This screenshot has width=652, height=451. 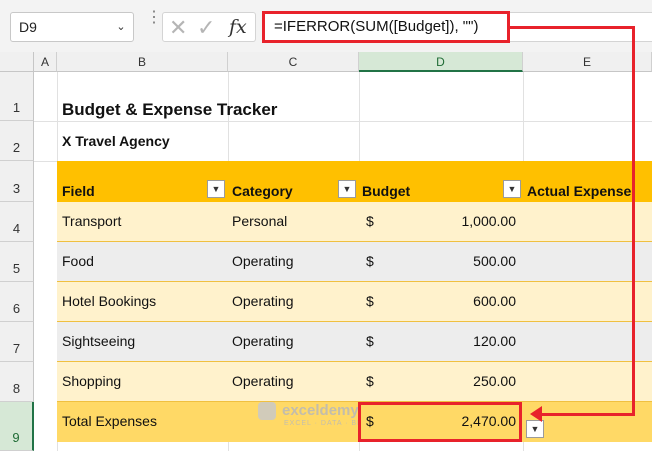 What do you see at coordinates (17, 62) in the screenshot?
I see `select-all-corner` at bounding box center [17, 62].